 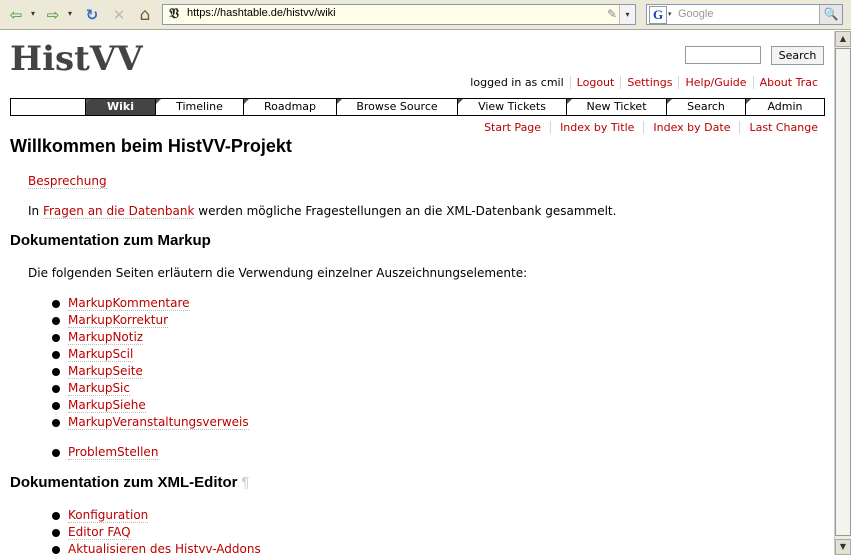 I want to click on vertical-scrollbar: ▲ ▼, so click(x=842, y=293).